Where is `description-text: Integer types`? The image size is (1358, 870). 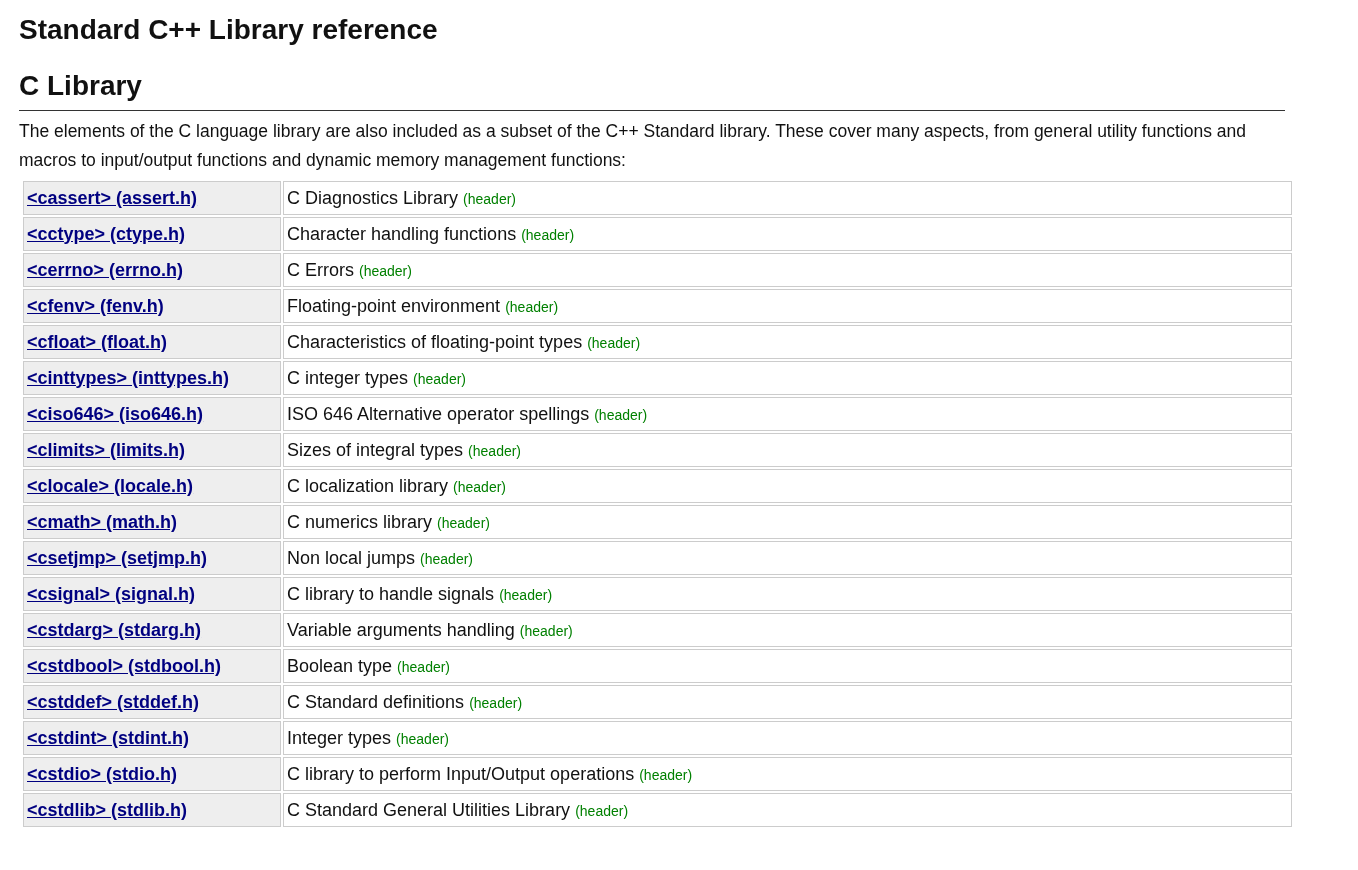 description-text: Integer types is located at coordinates (339, 737).